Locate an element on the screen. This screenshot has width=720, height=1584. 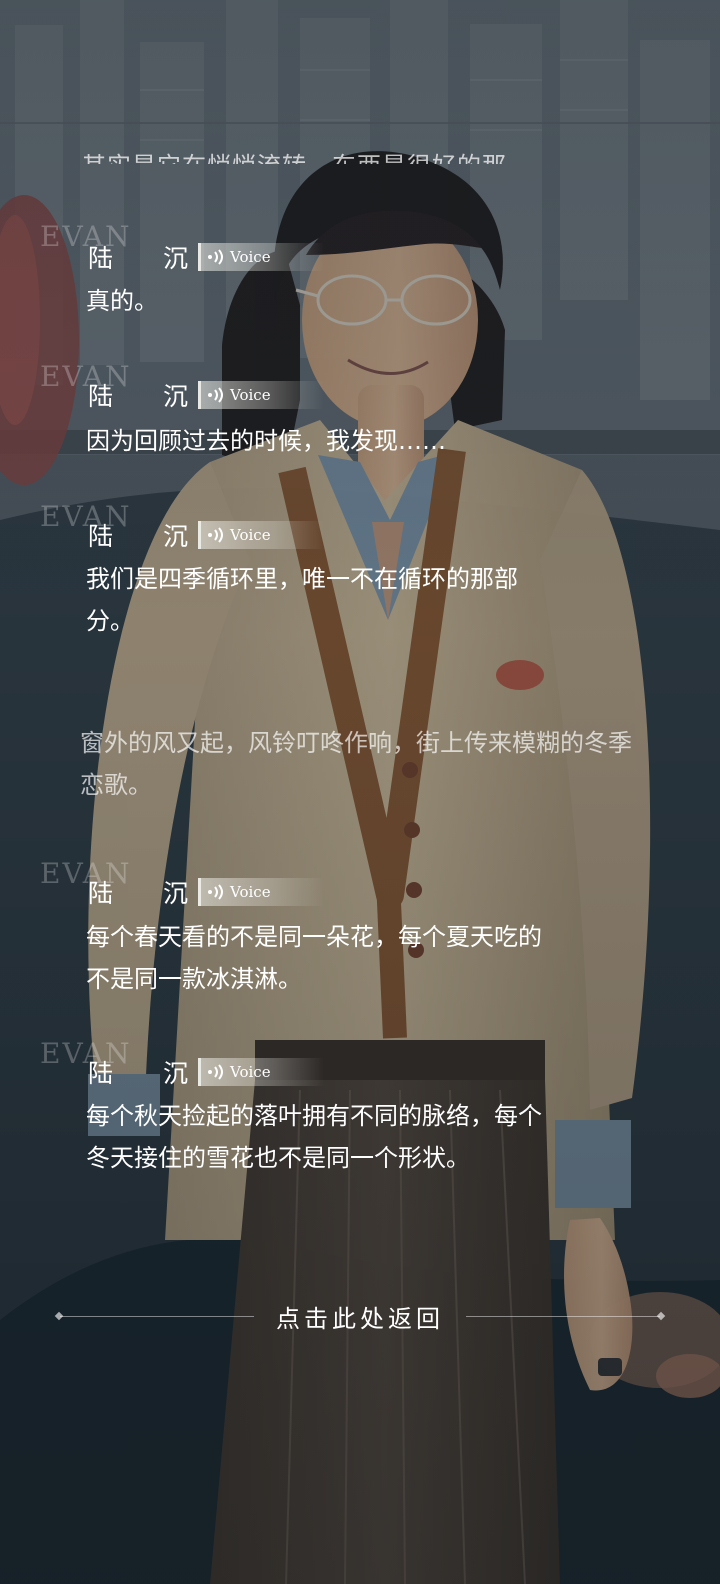
dialogue-text: 我们是四季循环里，唯一不在循环的那部分。 is located at coordinates (302, 600).